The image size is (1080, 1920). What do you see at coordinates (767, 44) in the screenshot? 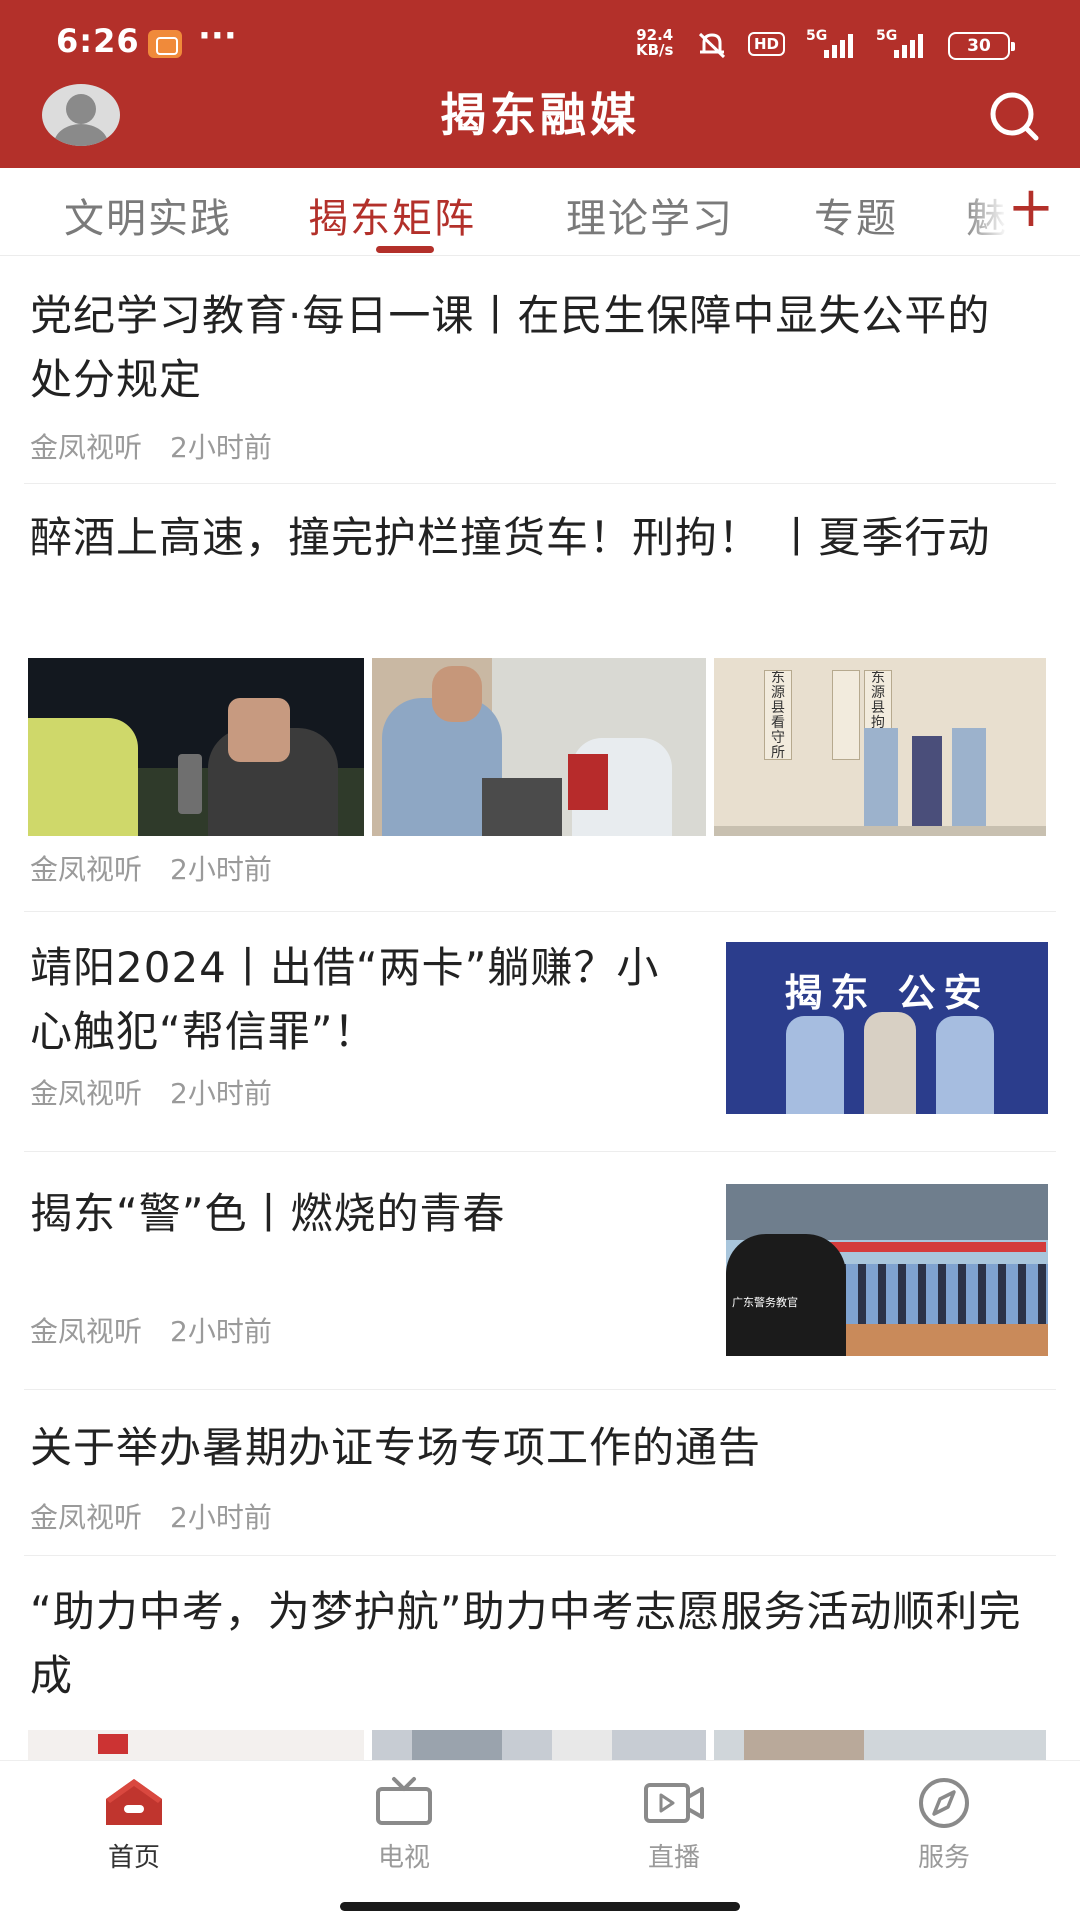
I see `hd-voice-icon: HD` at bounding box center [767, 44].